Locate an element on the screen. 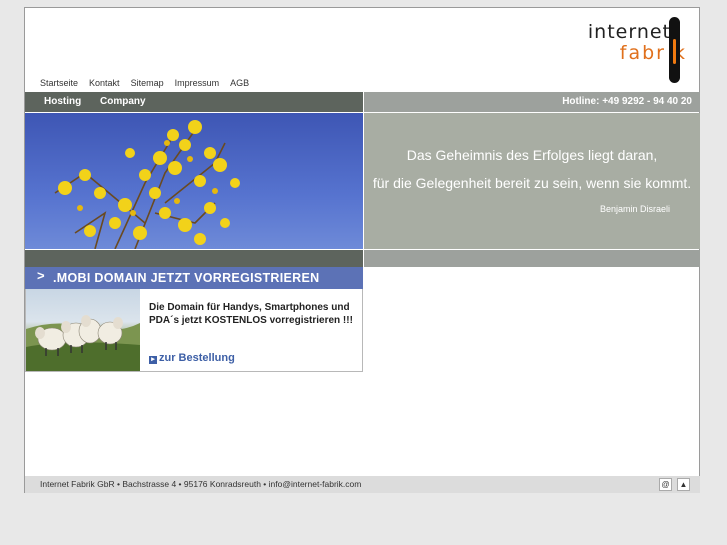  divider-bar is located at coordinates (532, 258).